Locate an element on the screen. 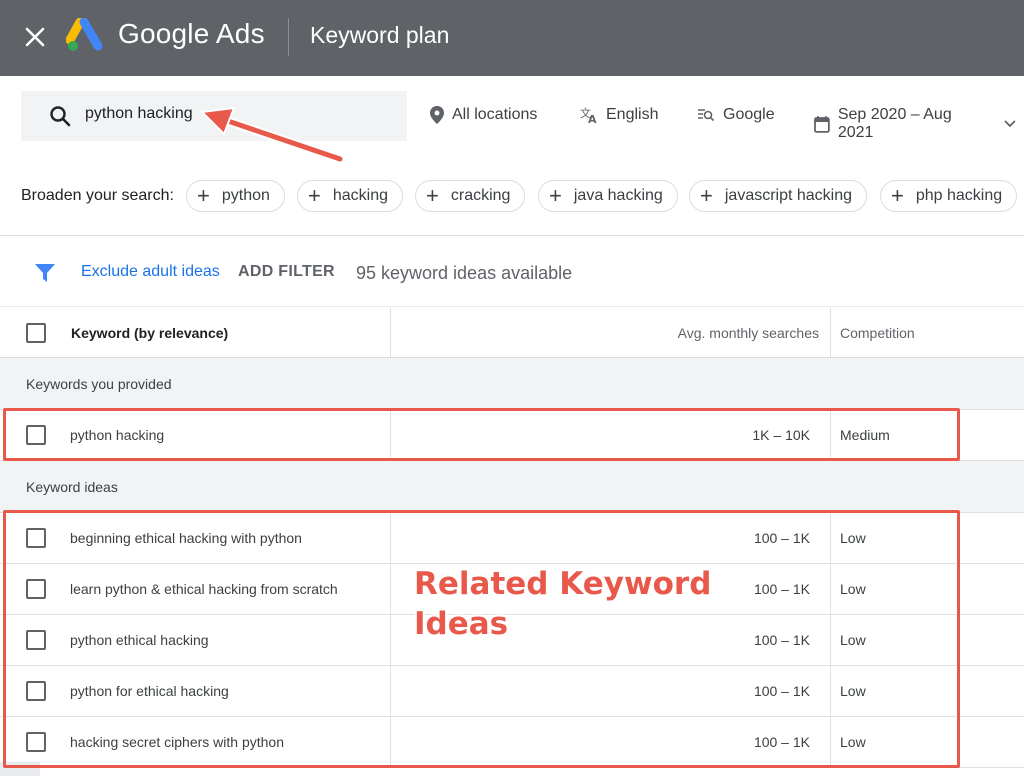 Image resolution: width=1024 pixels, height=776 pixels. broaden-chip-python: + python is located at coordinates (235, 196).